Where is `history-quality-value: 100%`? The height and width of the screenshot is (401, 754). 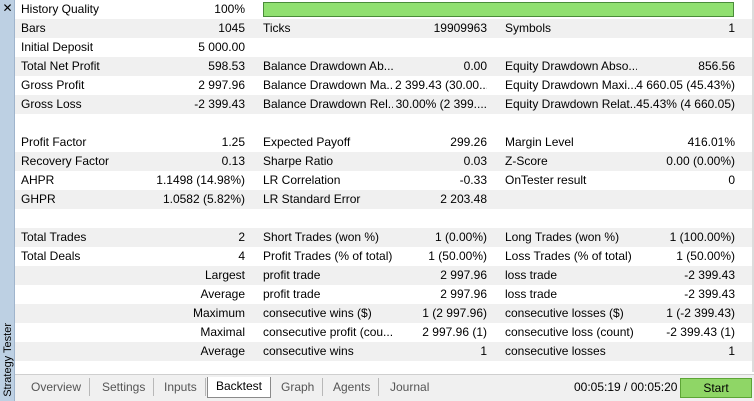
history-quality-value: 100% is located at coordinates (229, 9).